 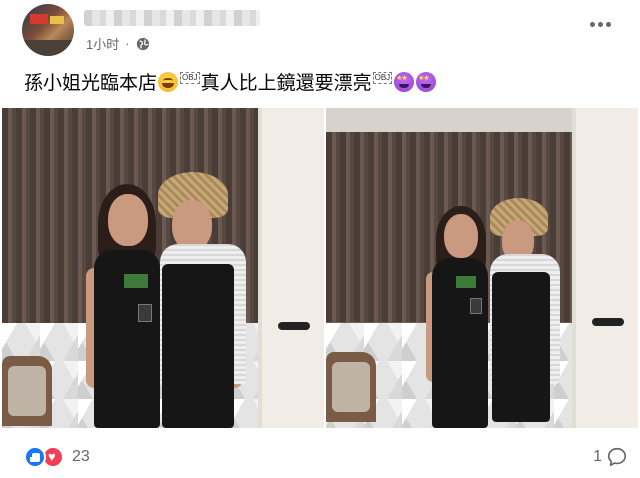 I want to click on avatar-sign-yellow, so click(x=57, y=20).